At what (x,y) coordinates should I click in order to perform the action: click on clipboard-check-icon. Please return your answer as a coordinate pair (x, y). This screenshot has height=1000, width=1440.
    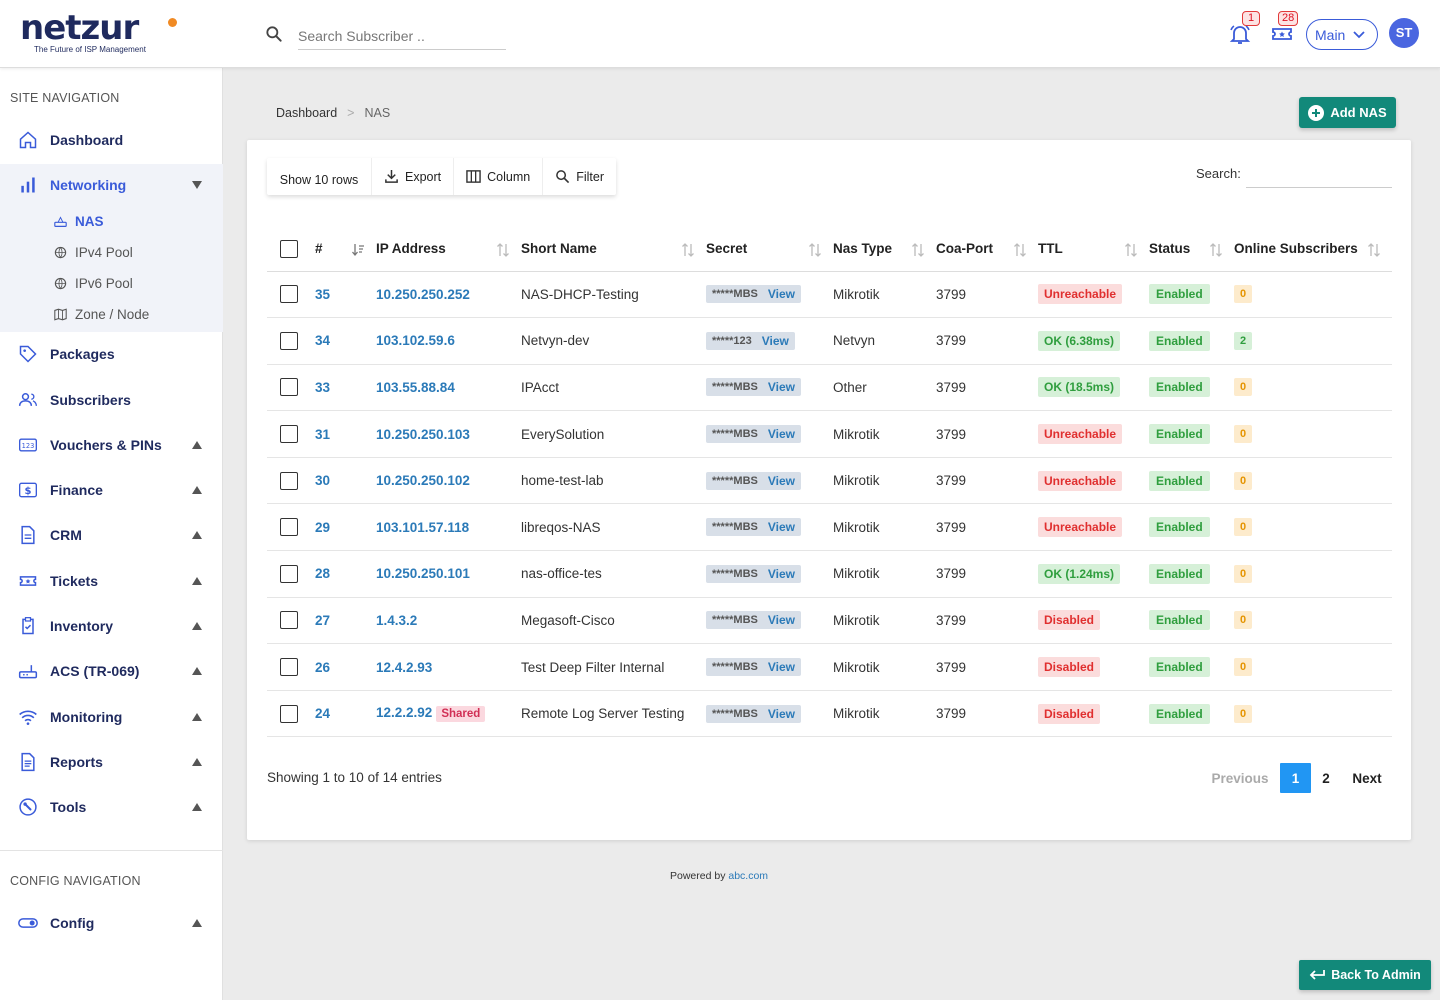
    Looking at the image, I should click on (28, 626).